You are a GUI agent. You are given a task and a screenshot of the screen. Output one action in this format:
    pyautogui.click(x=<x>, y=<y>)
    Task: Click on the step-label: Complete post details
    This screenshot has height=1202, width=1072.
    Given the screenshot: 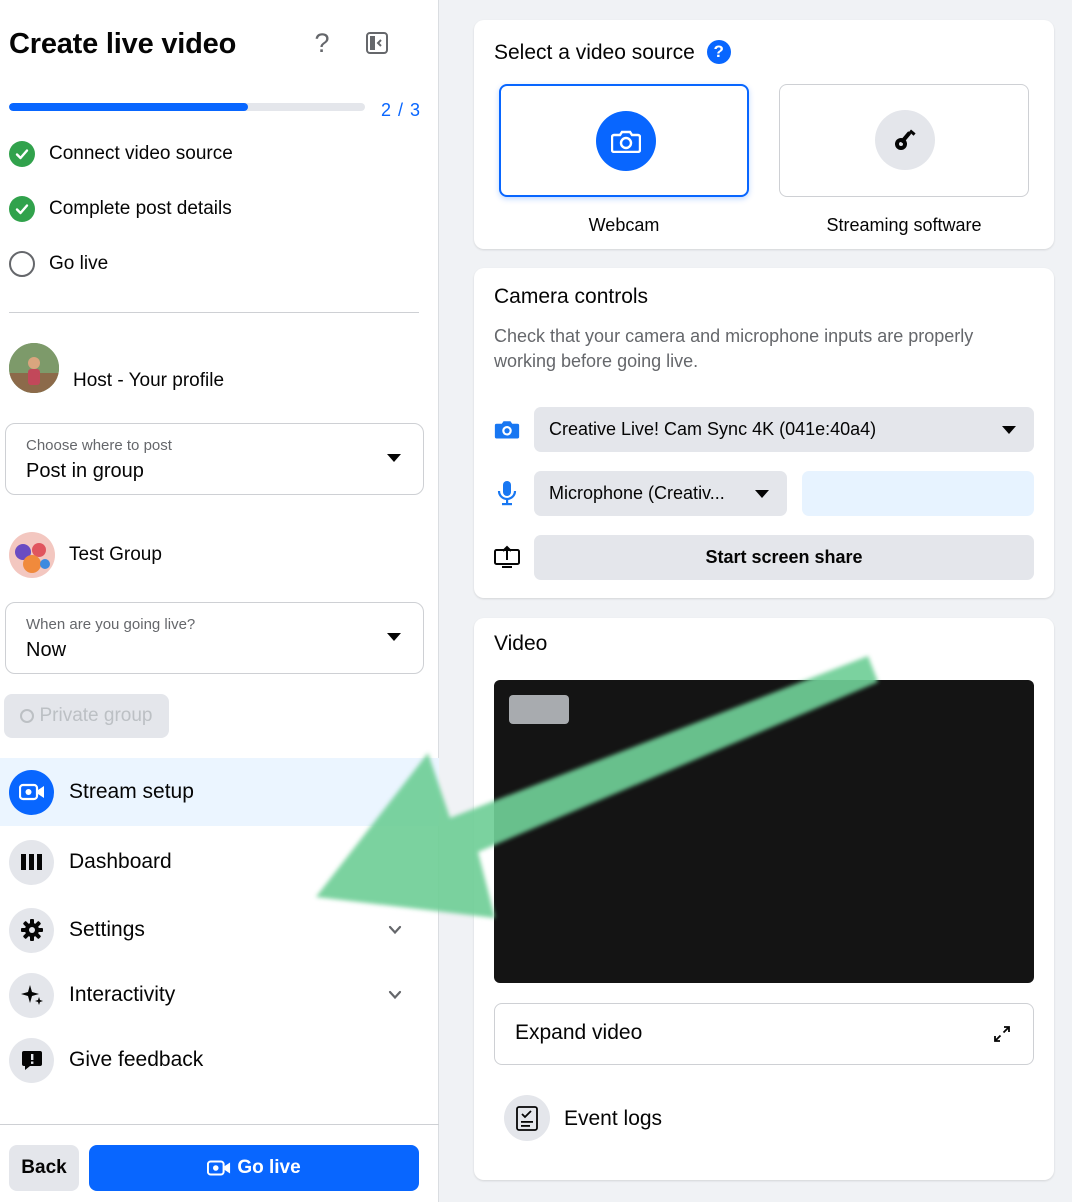 What is the action you would take?
    pyautogui.click(x=140, y=208)
    